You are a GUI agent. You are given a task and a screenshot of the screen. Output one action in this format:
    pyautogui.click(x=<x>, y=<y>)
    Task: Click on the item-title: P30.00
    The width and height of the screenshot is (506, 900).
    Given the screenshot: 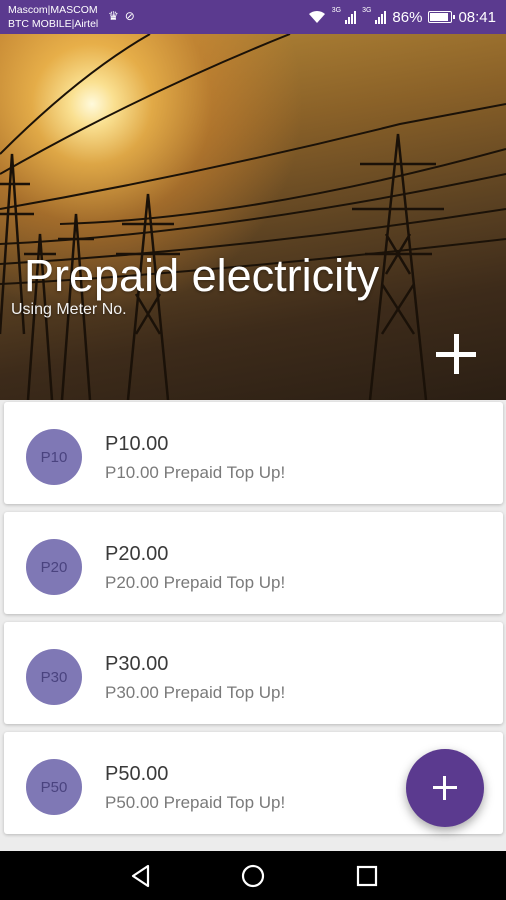 What is the action you would take?
    pyautogui.click(x=137, y=664)
    